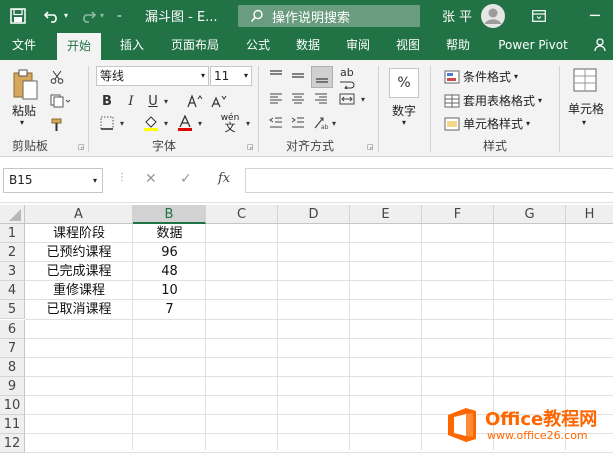 This screenshot has width=613, height=453. What do you see at coordinates (151, 123) in the screenshot?
I see `fill-color-icon` at bounding box center [151, 123].